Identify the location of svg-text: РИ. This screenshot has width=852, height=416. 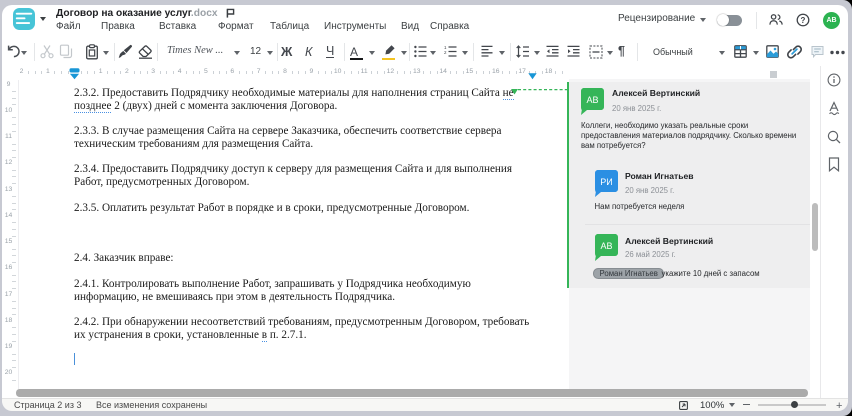
(606, 182).